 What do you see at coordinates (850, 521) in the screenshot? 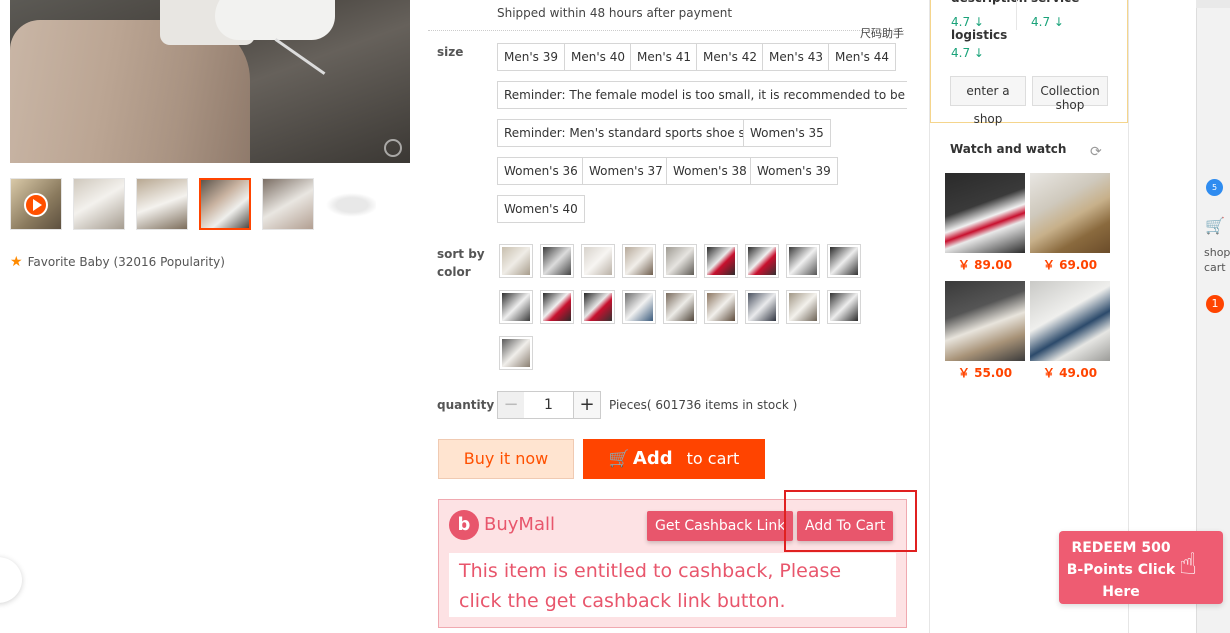
I see `highlight-annotation` at bounding box center [850, 521].